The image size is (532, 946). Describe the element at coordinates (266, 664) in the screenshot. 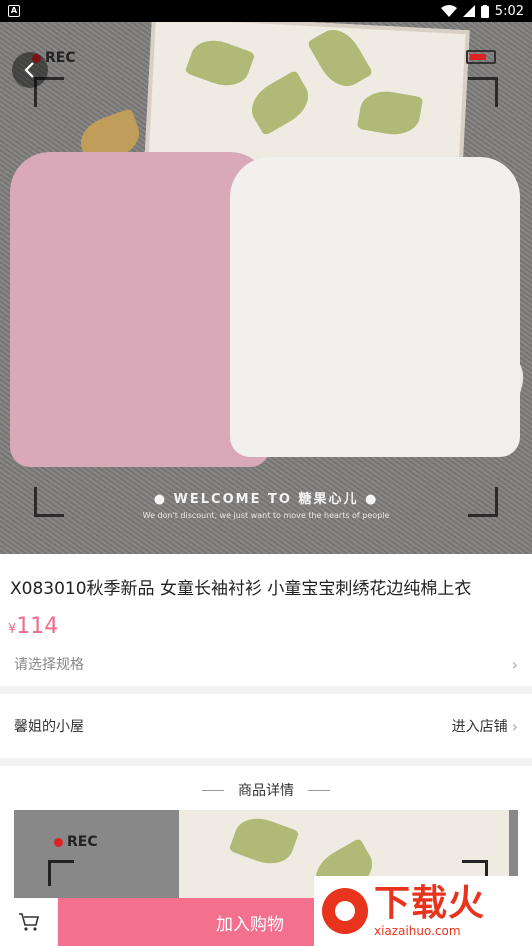

I see `spec-selector: 请选择规格 ›` at that location.